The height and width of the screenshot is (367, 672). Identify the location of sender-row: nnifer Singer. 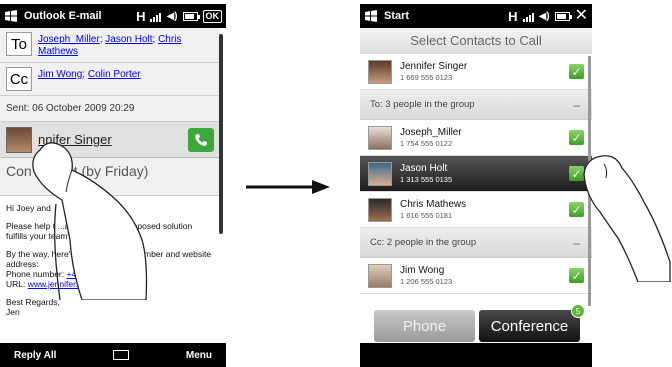
(110, 140).